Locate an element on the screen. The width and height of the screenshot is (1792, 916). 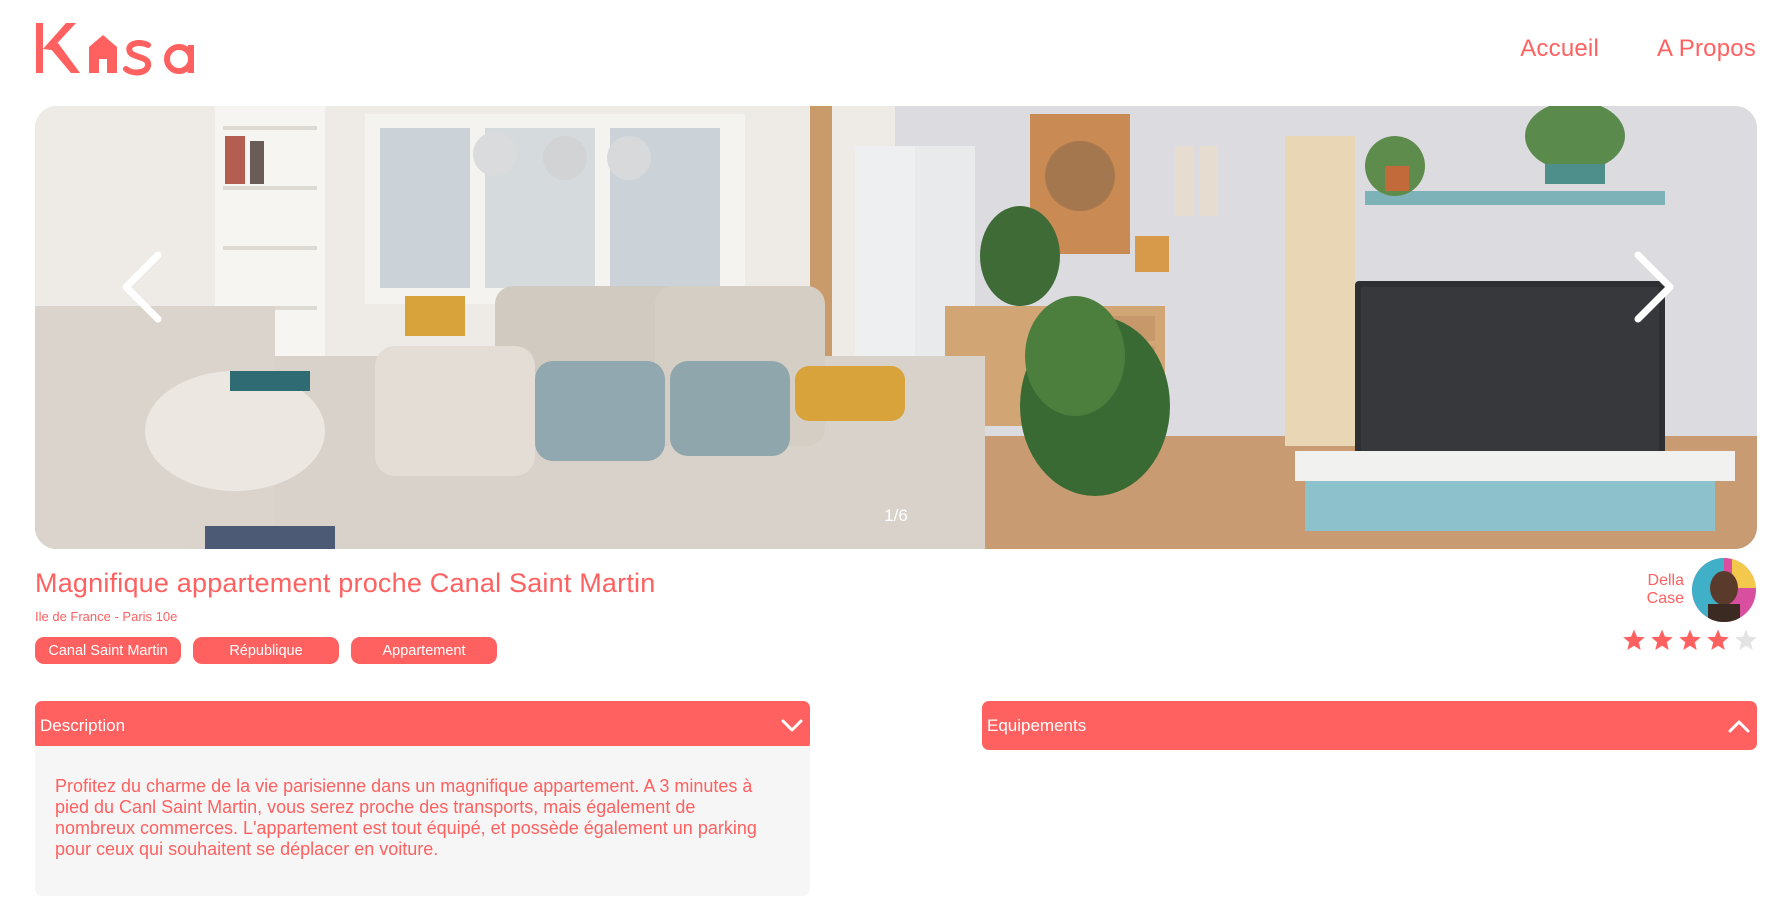
rating-stars is located at coordinates (1690, 640).